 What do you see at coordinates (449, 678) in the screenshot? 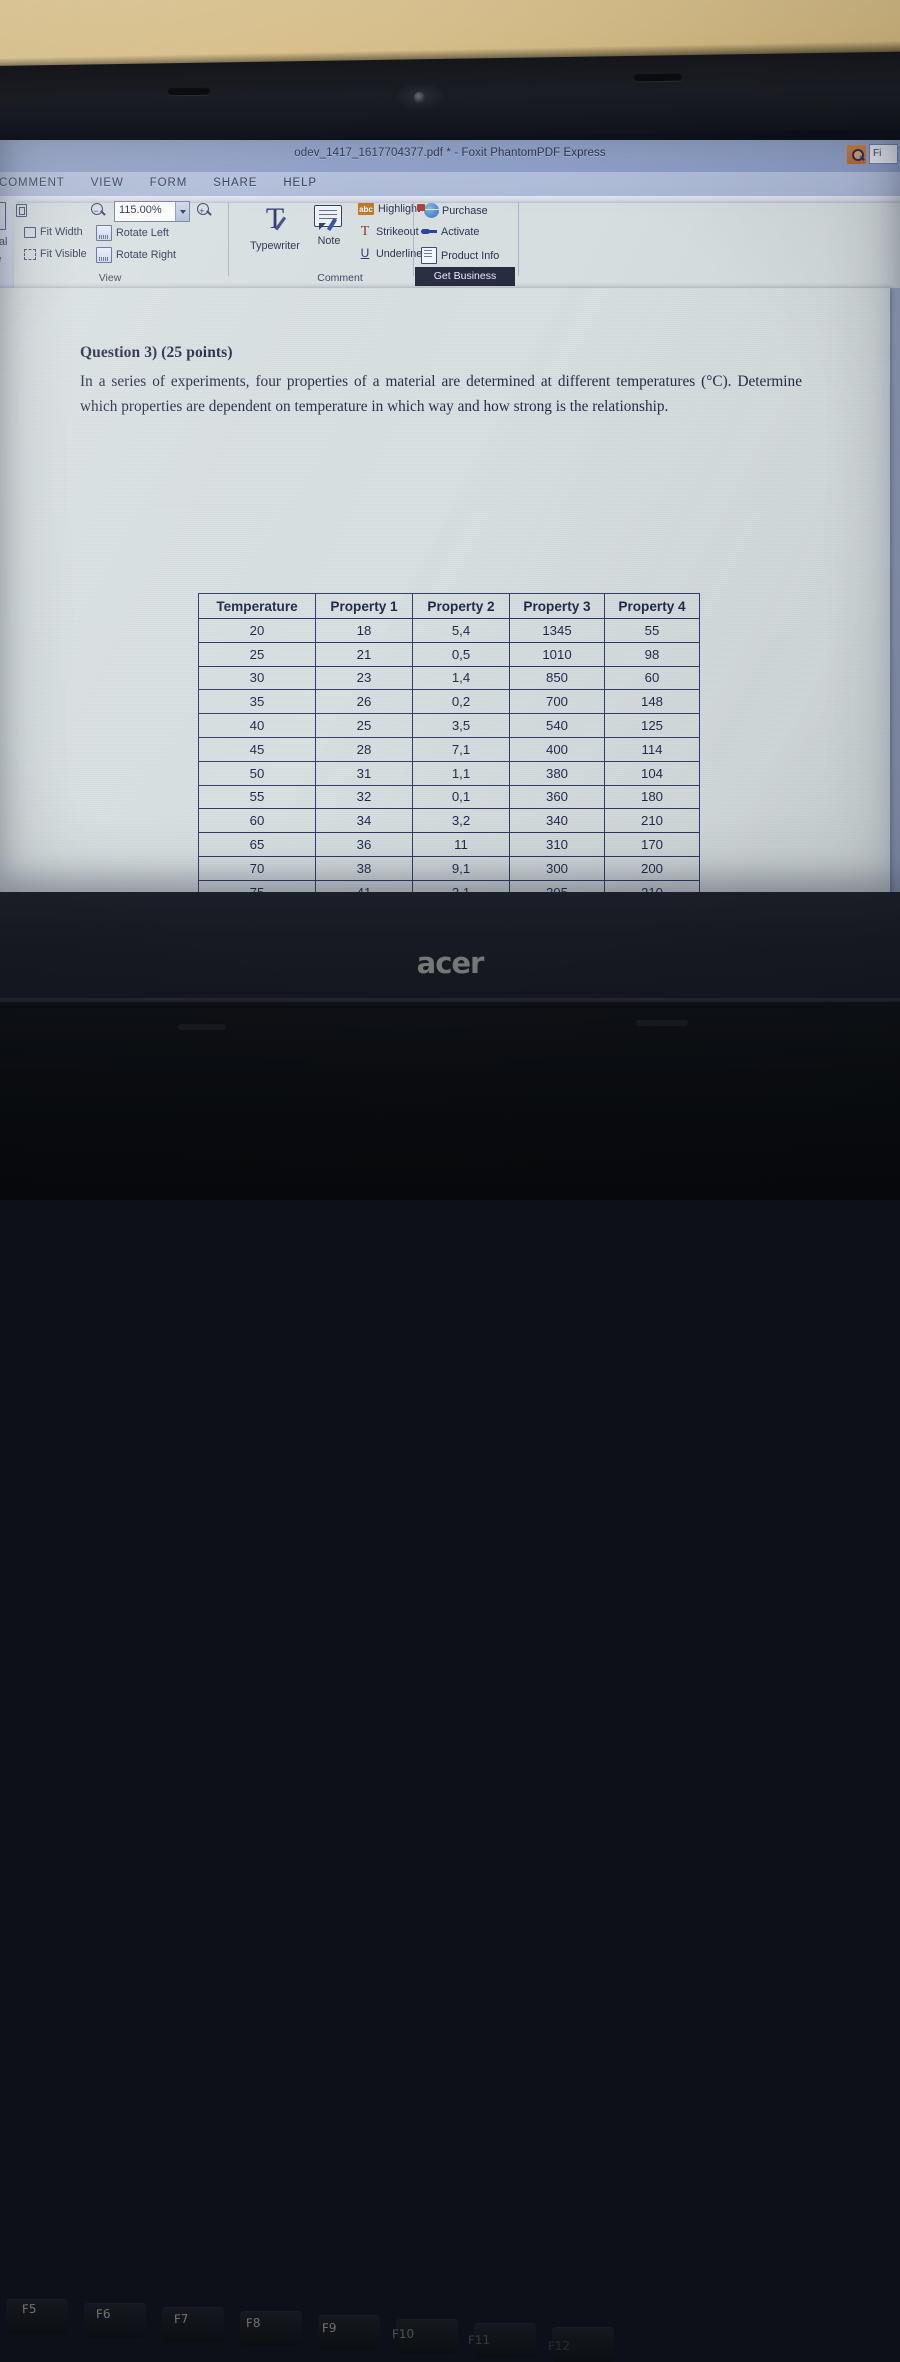
I see `table-row: 30 23 1,4 850 60` at bounding box center [449, 678].